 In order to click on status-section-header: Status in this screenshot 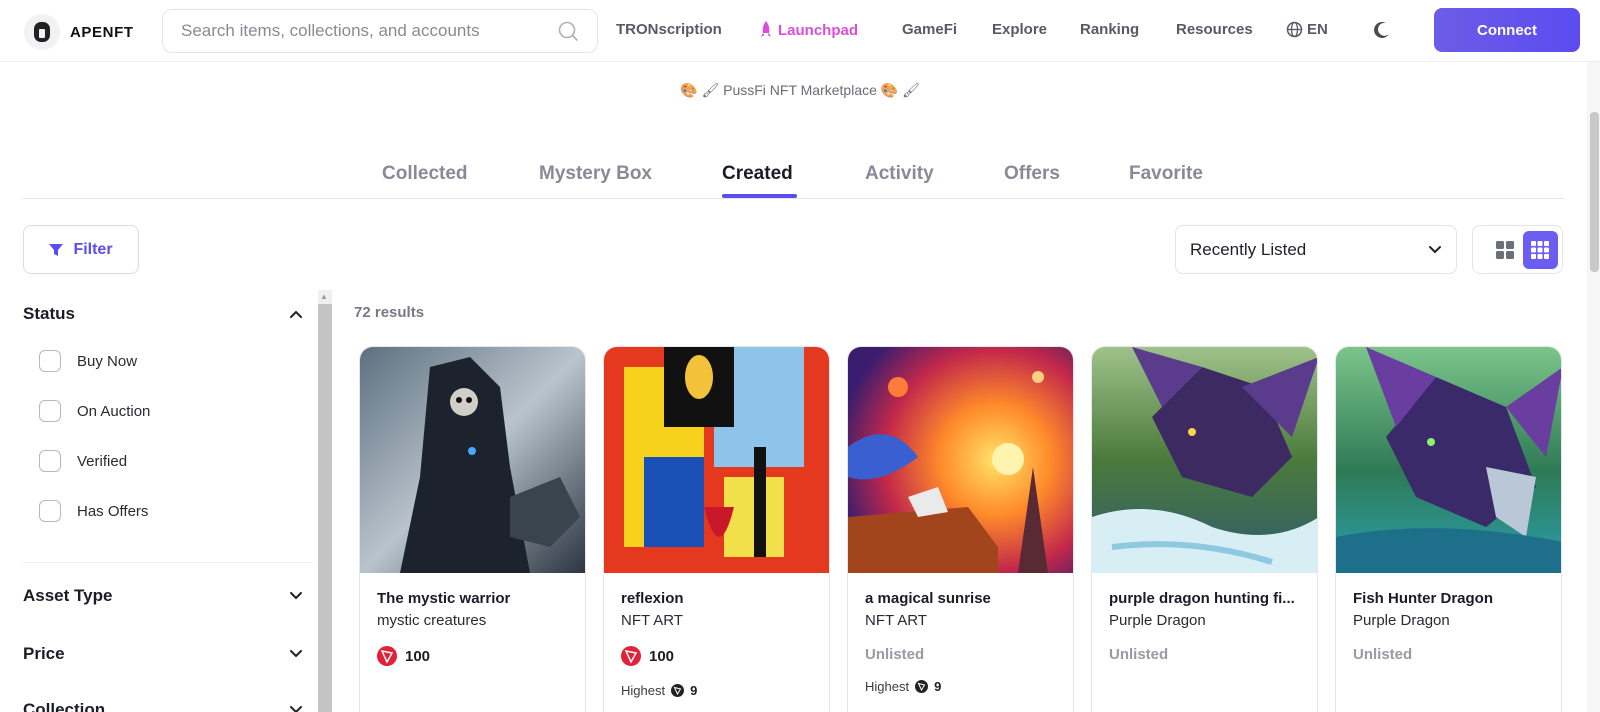, I will do `click(163, 314)`.